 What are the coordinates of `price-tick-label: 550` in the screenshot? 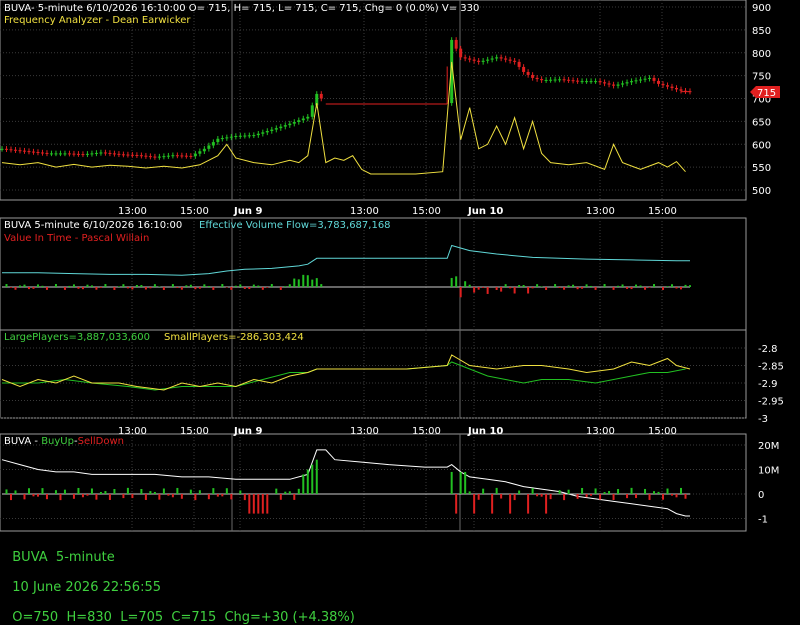 It's located at (761, 168).